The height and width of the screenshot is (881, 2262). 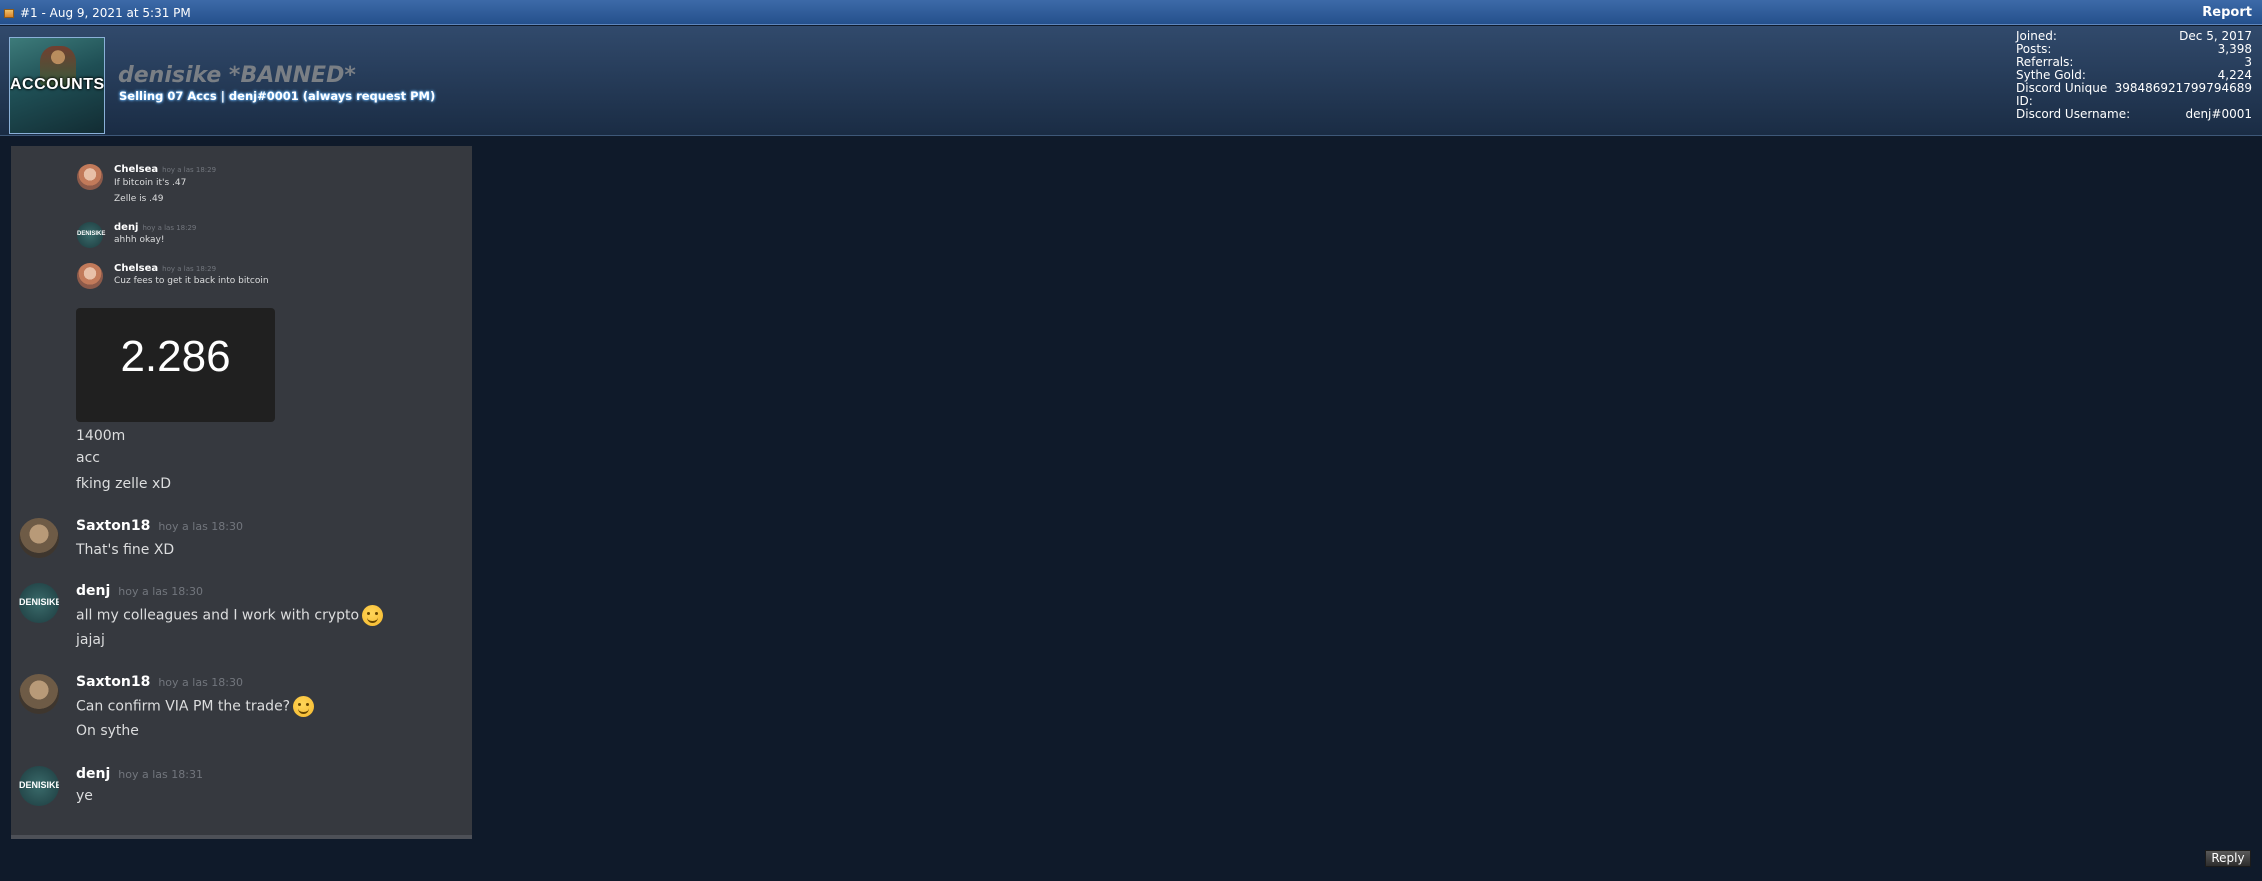 I want to click on message-author: denj hoy a las 18:30, so click(x=139, y=591).